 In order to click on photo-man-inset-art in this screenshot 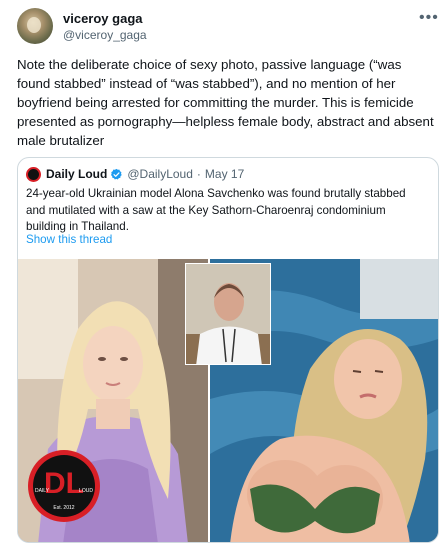, I will do `click(228, 314)`.